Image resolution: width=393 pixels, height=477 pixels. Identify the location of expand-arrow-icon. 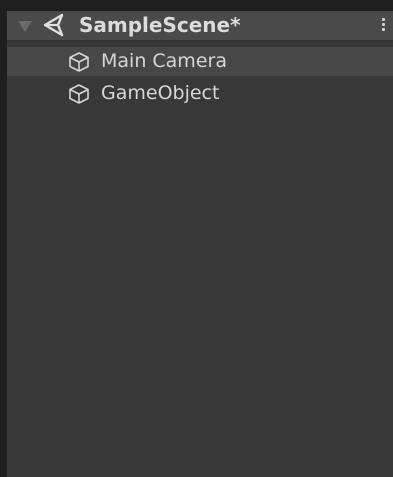
(25, 26).